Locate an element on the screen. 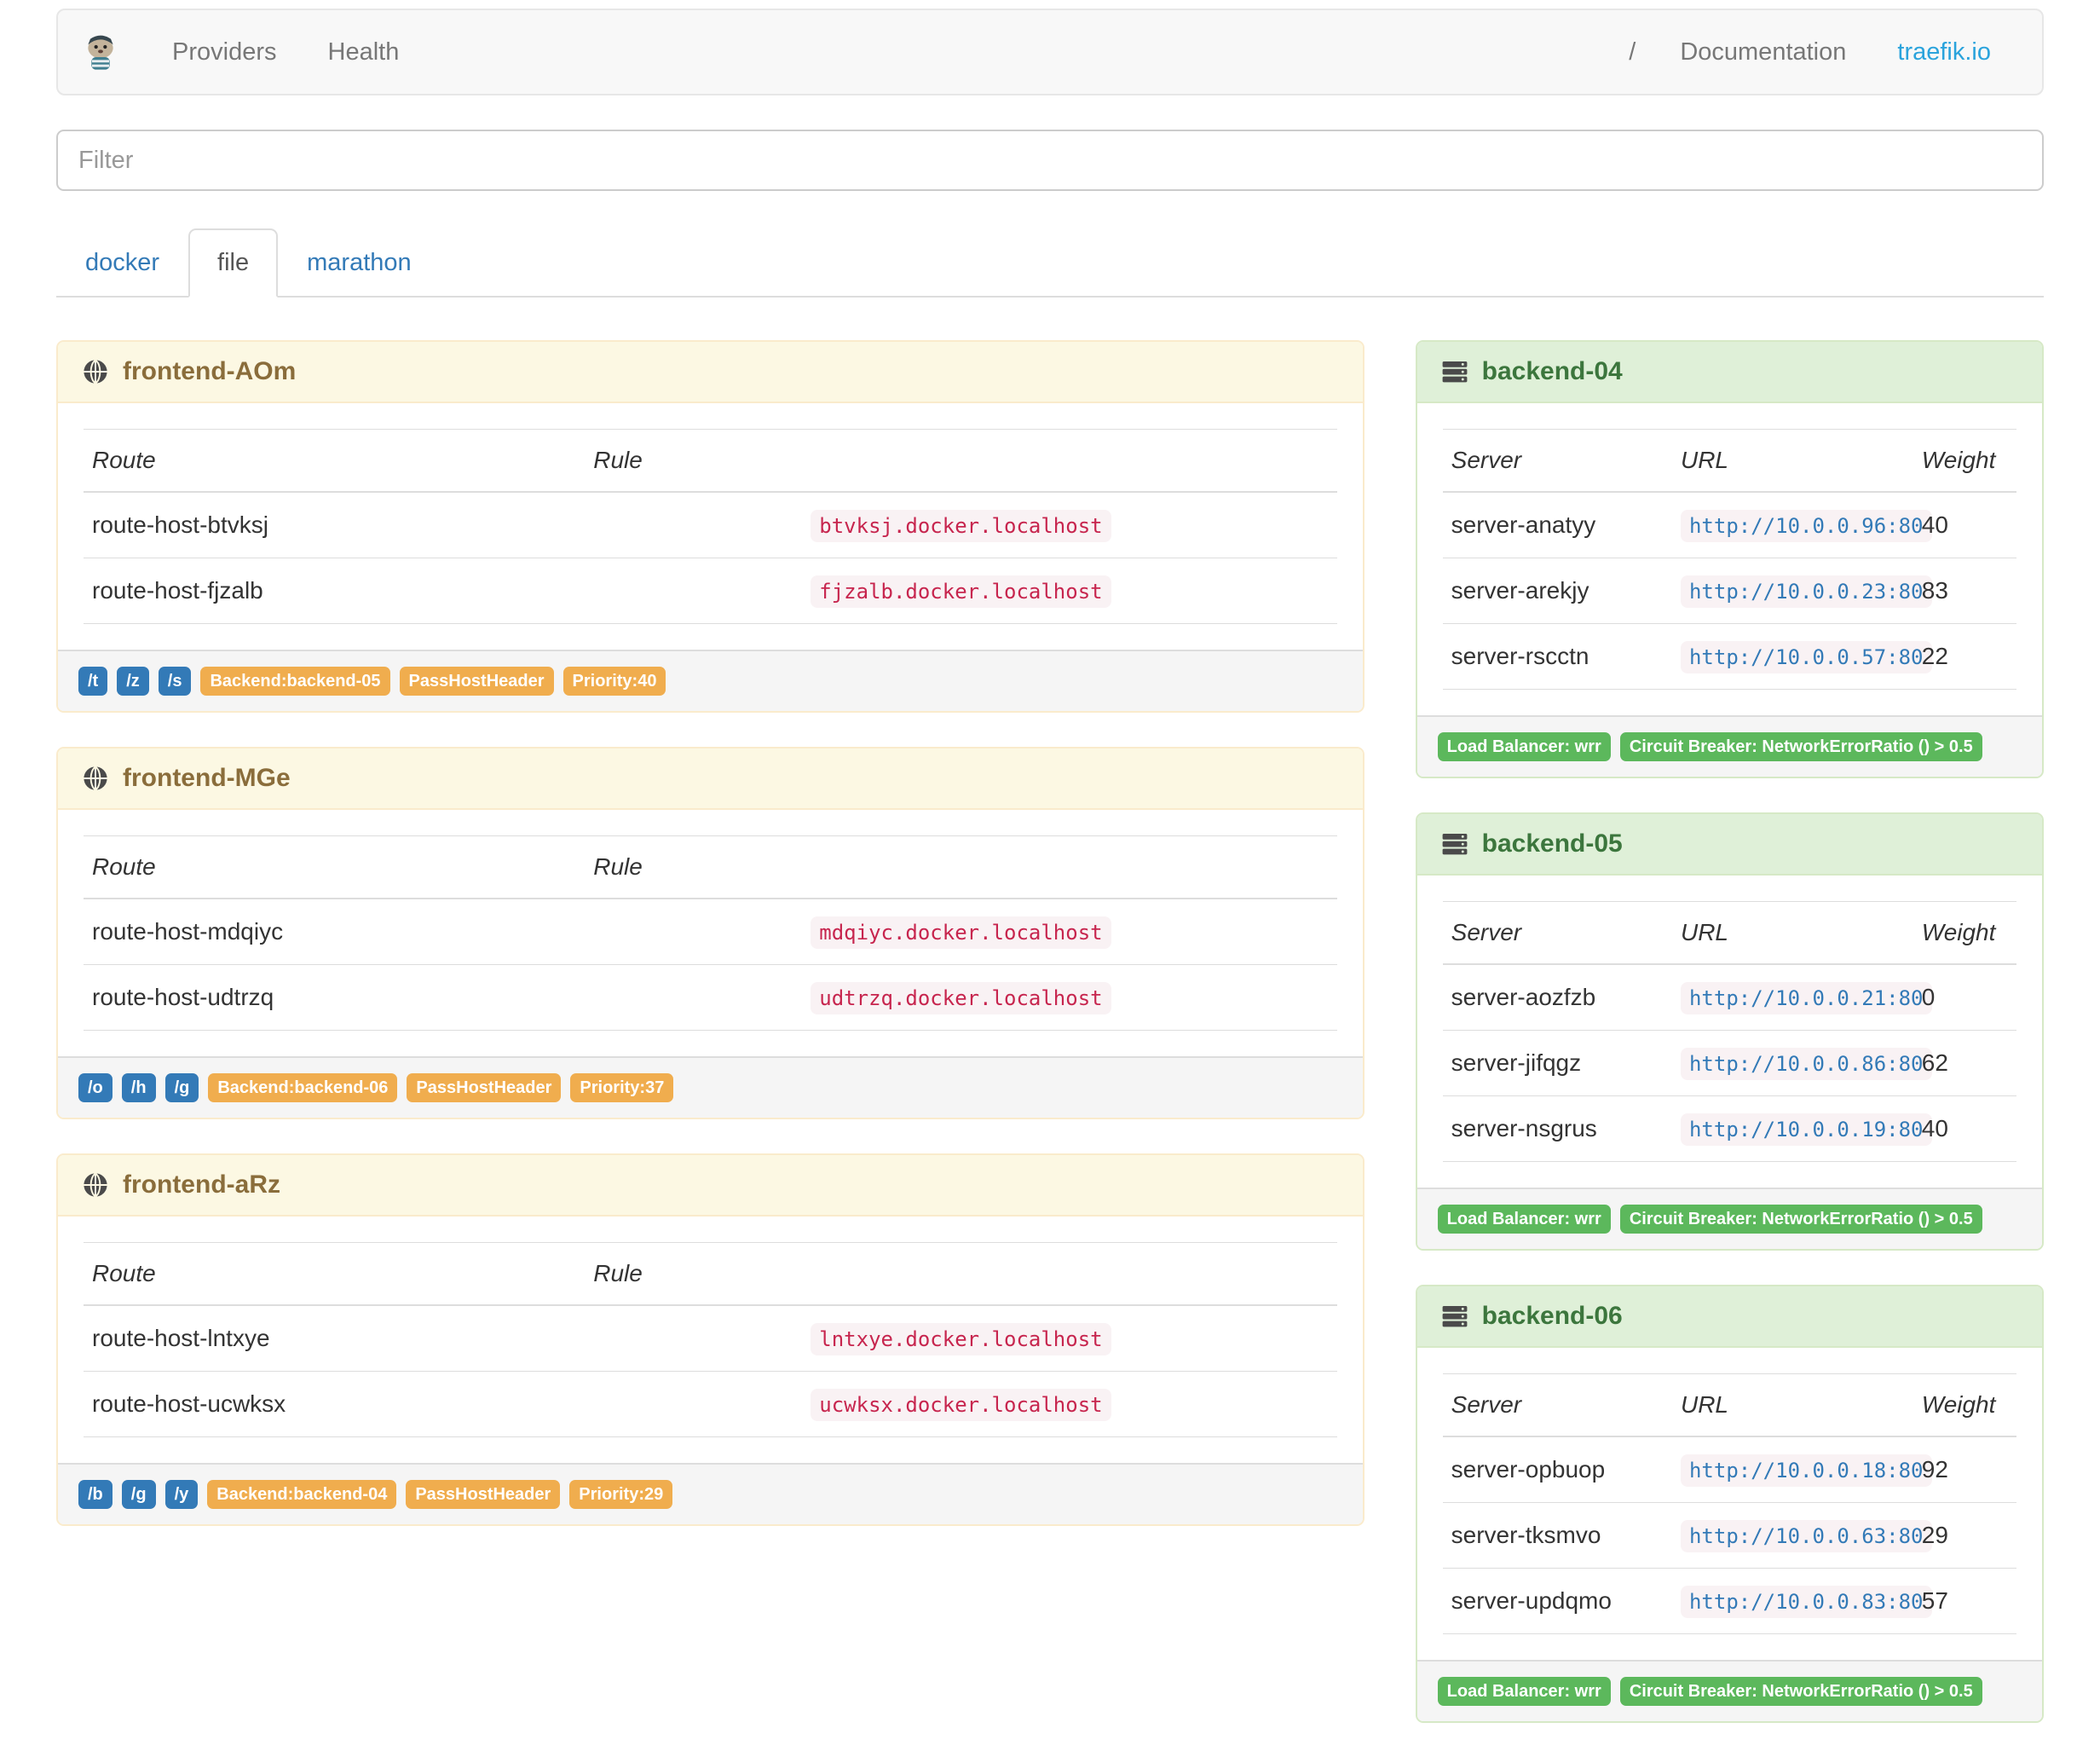 This screenshot has width=2100, height=1757. rule-cell: fjzalb.docker.localhost is located at coordinates (961, 591).